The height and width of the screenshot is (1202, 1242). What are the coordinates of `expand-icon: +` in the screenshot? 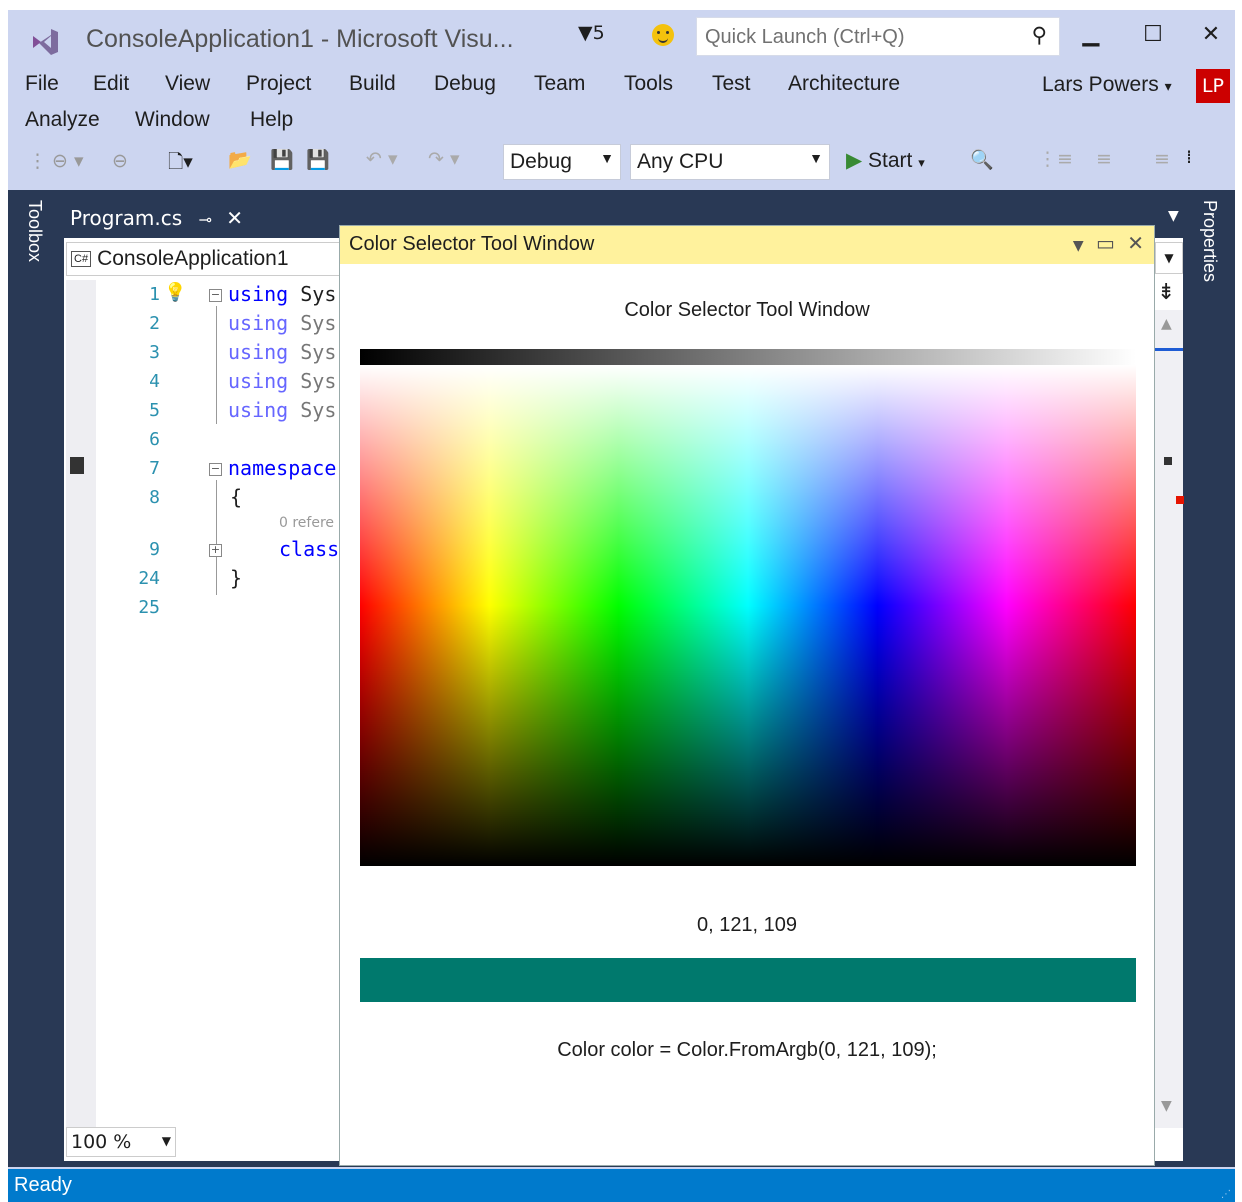 It's located at (215, 550).